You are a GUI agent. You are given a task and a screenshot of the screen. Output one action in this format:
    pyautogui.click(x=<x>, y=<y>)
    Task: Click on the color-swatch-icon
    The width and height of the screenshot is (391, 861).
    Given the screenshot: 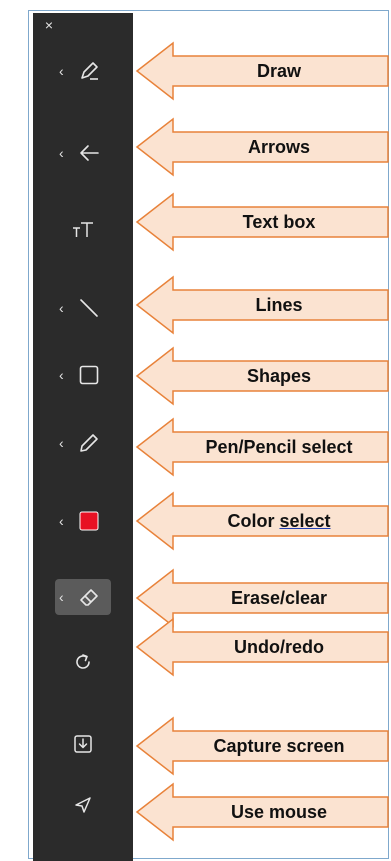 What is the action you would take?
    pyautogui.click(x=89, y=521)
    